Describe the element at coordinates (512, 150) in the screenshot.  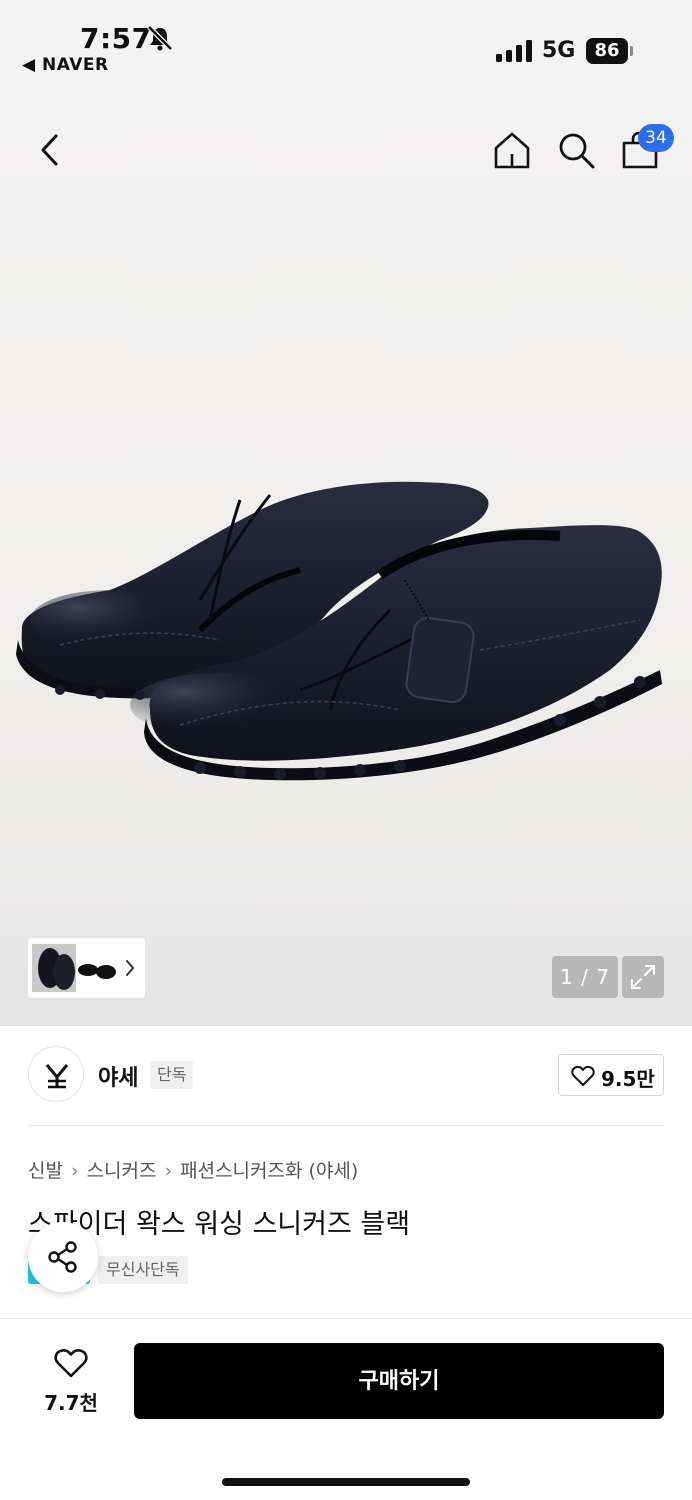
I see `home-icon` at that location.